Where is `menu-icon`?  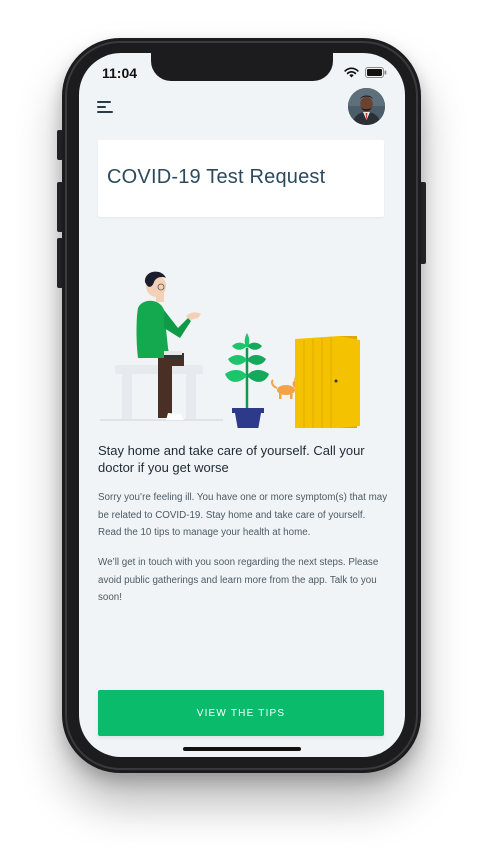
menu-icon is located at coordinates (107, 108).